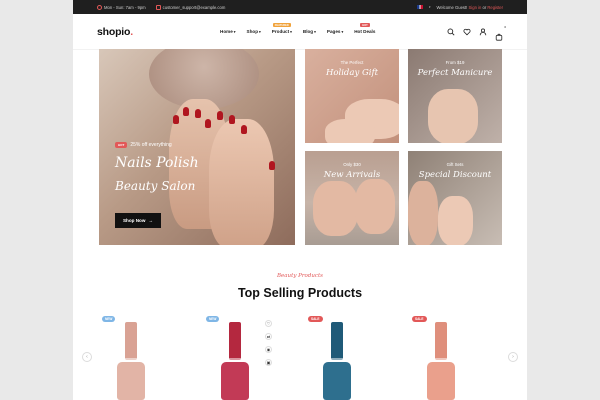 Image resolution: width=600 pixels, height=400 pixels. What do you see at coordinates (254, 31) in the screenshot?
I see `nav-shop: Shop▾` at bounding box center [254, 31].